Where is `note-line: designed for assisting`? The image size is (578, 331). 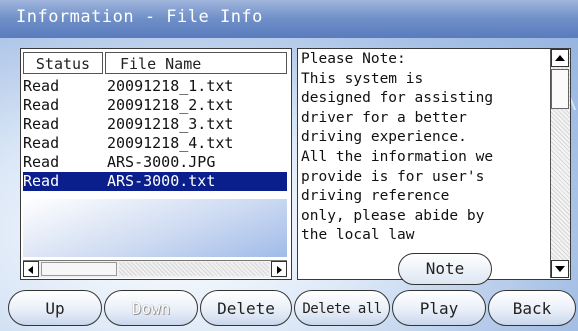 note-line: designed for assisting is located at coordinates (397, 98).